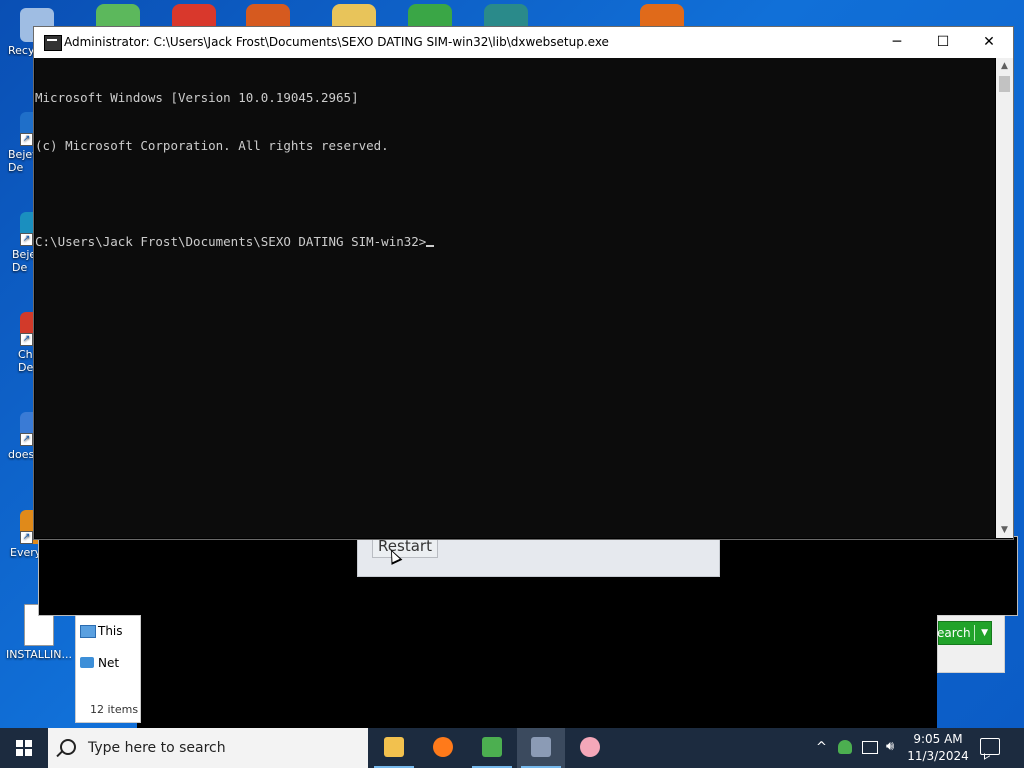 This screenshot has width=1024, height=768. Describe the element at coordinates (938, 748) in the screenshot. I see `taskbar-clock: 9:05 AM 11/3/2024` at that location.